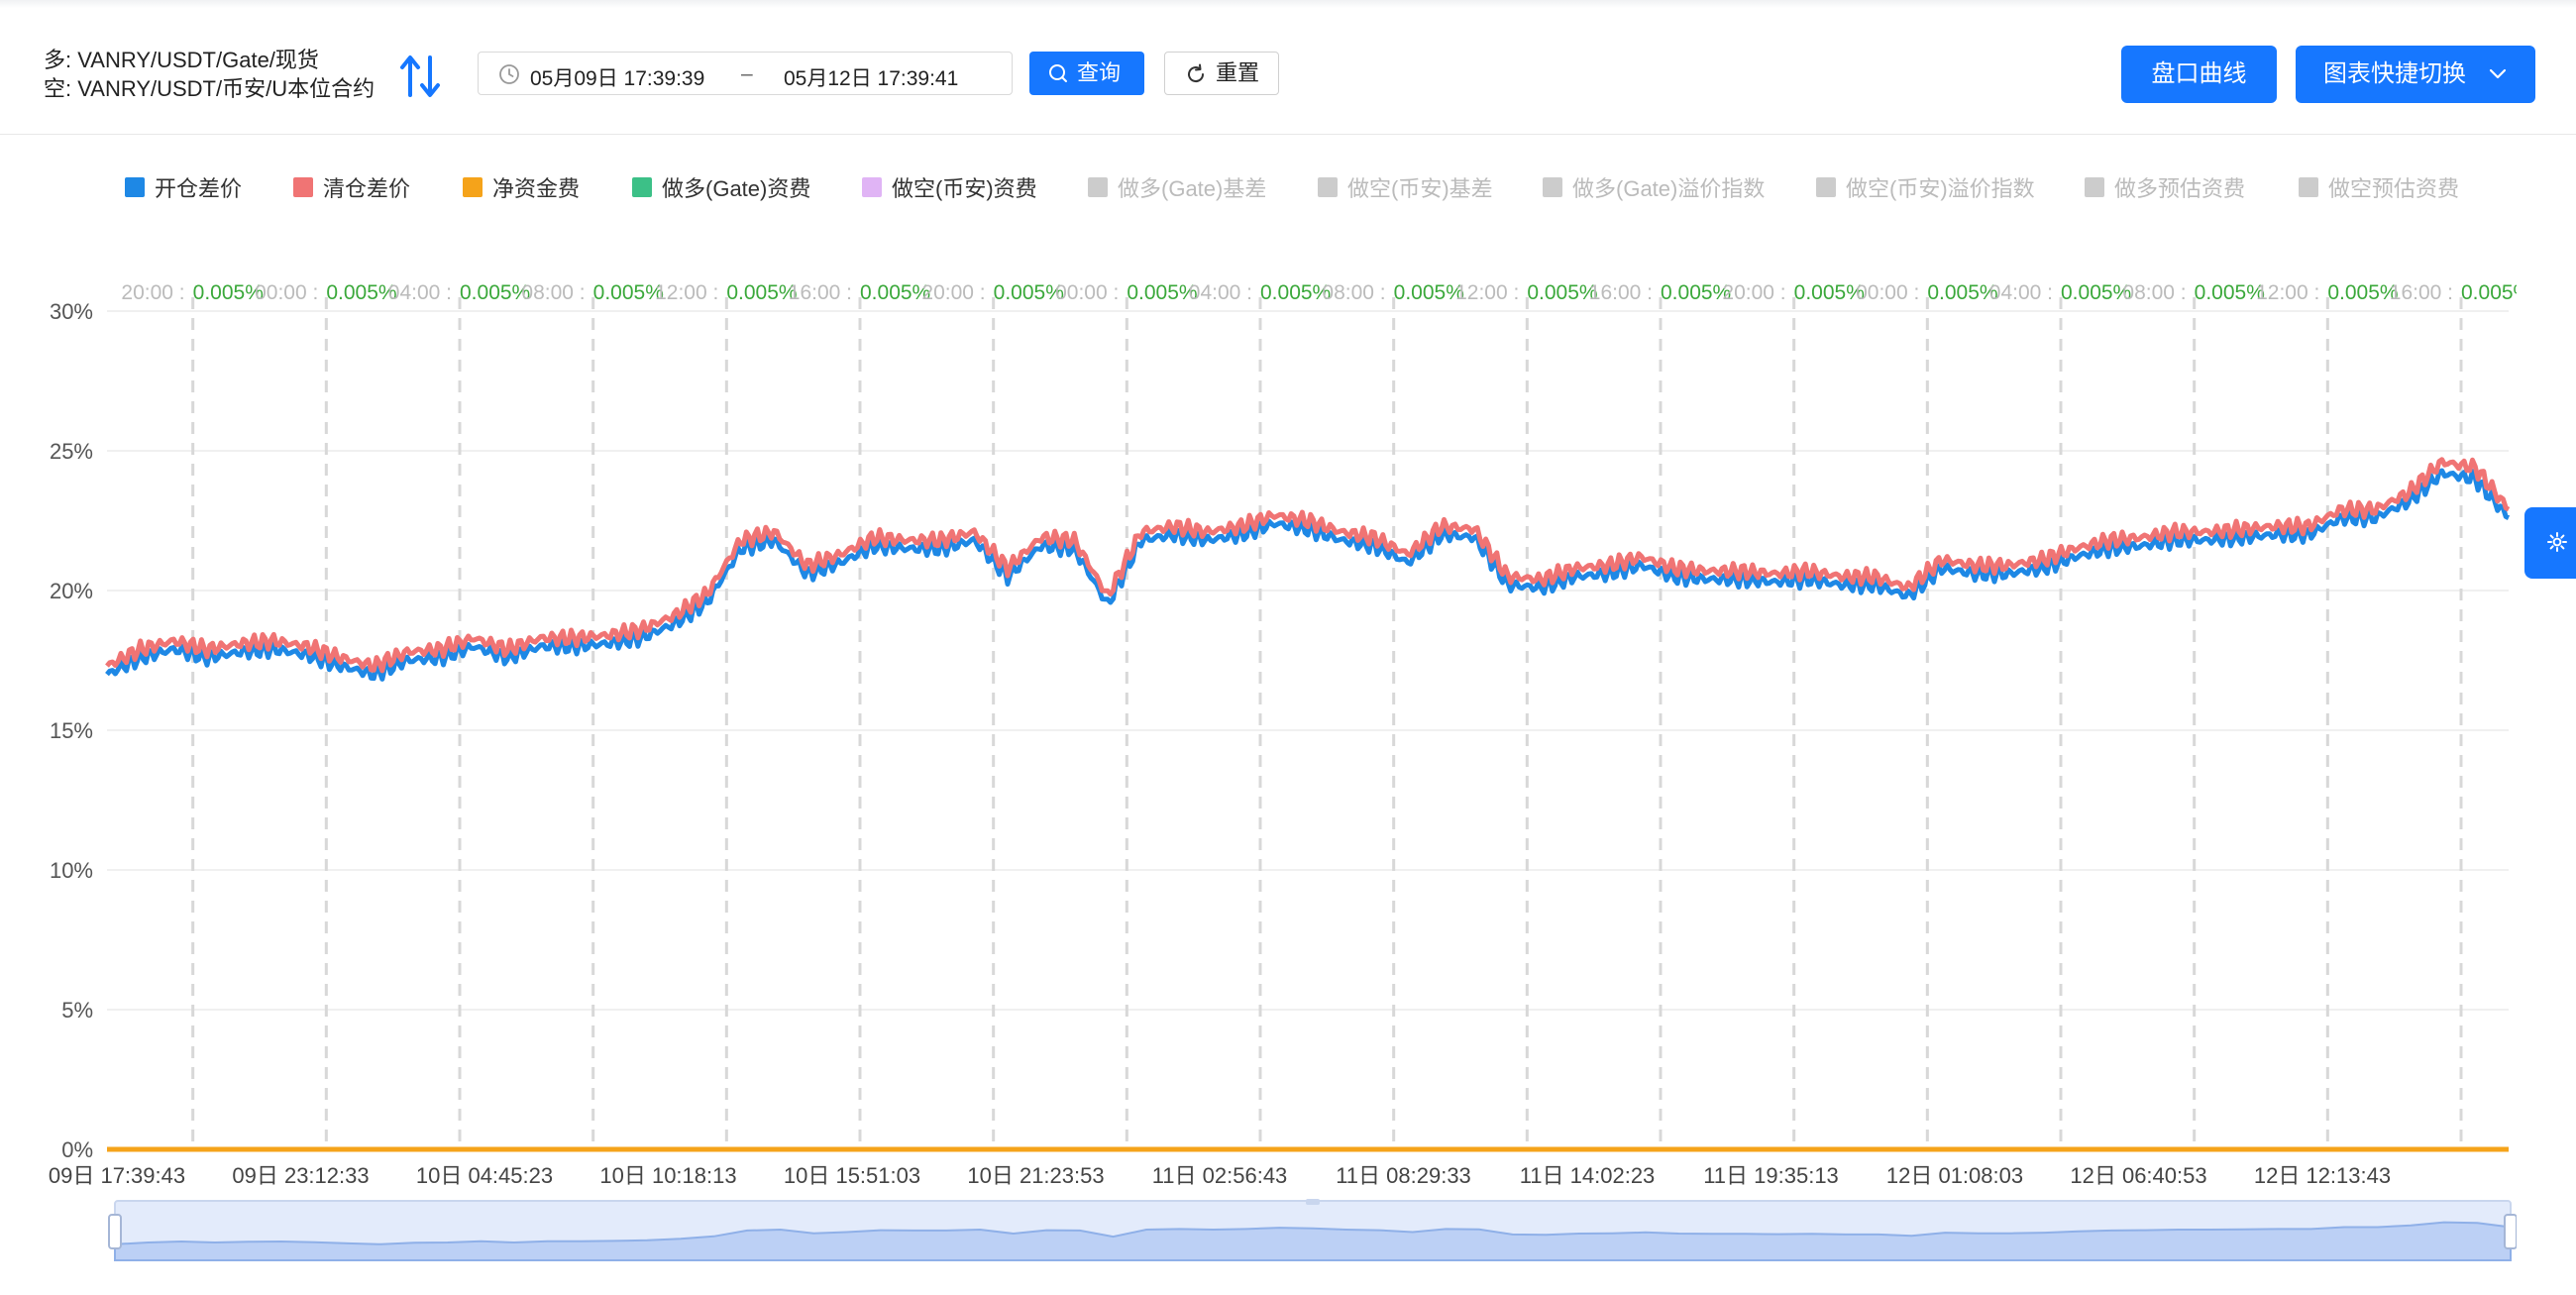 The height and width of the screenshot is (1295, 2576). Describe the element at coordinates (71, 730) in the screenshot. I see `y-tick-label: 15%` at that location.